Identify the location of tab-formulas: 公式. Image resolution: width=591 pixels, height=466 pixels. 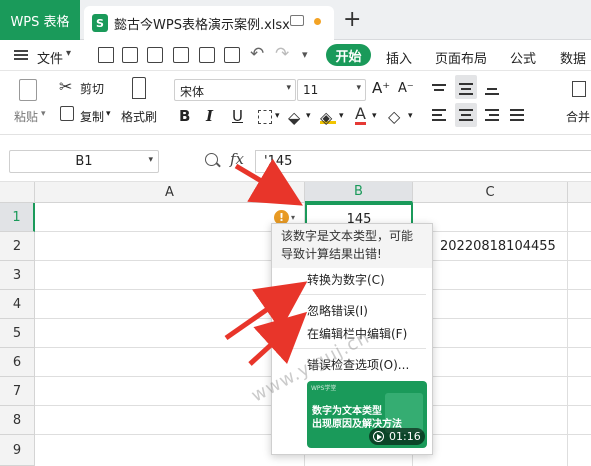
(523, 57).